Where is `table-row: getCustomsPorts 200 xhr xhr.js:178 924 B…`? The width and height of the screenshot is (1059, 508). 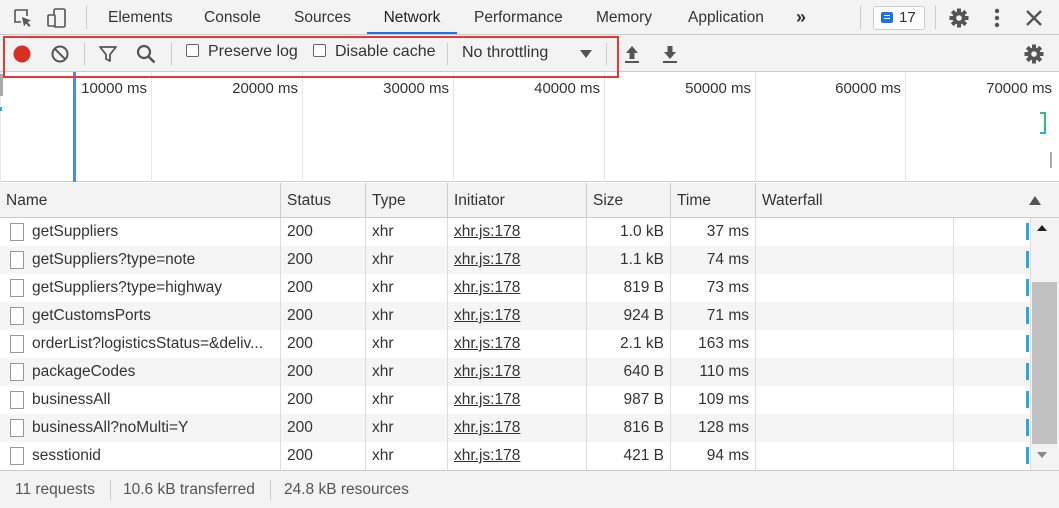
table-row: getCustomsPorts 200 xhr xhr.js:178 924 B… is located at coordinates (515, 316).